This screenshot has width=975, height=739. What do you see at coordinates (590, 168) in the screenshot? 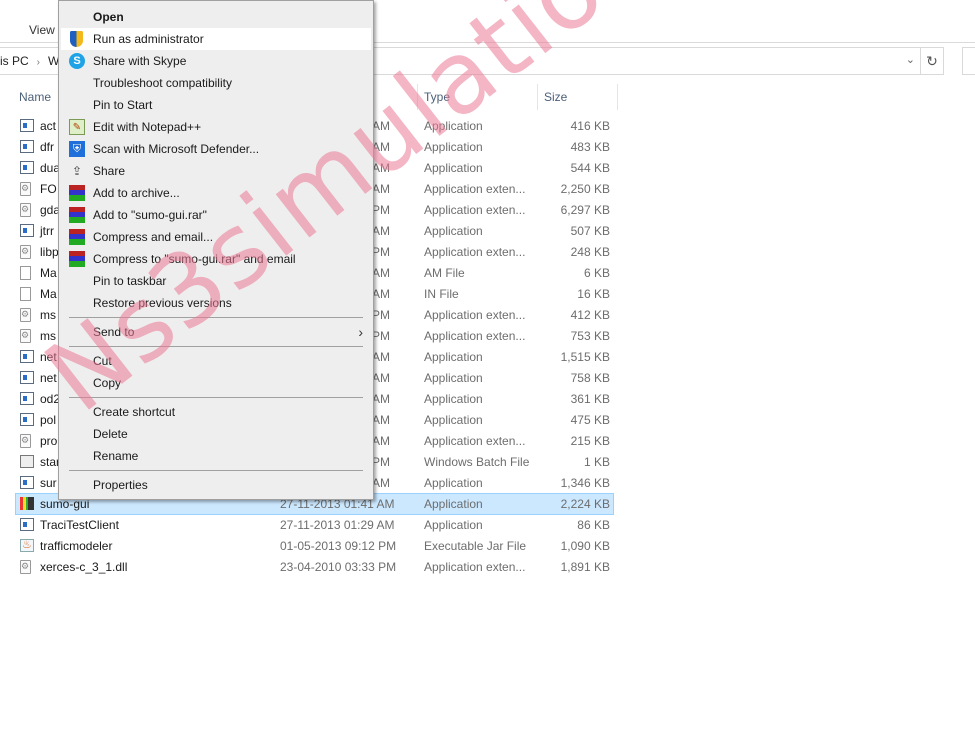
I see `file-size: 544 KB` at bounding box center [590, 168].